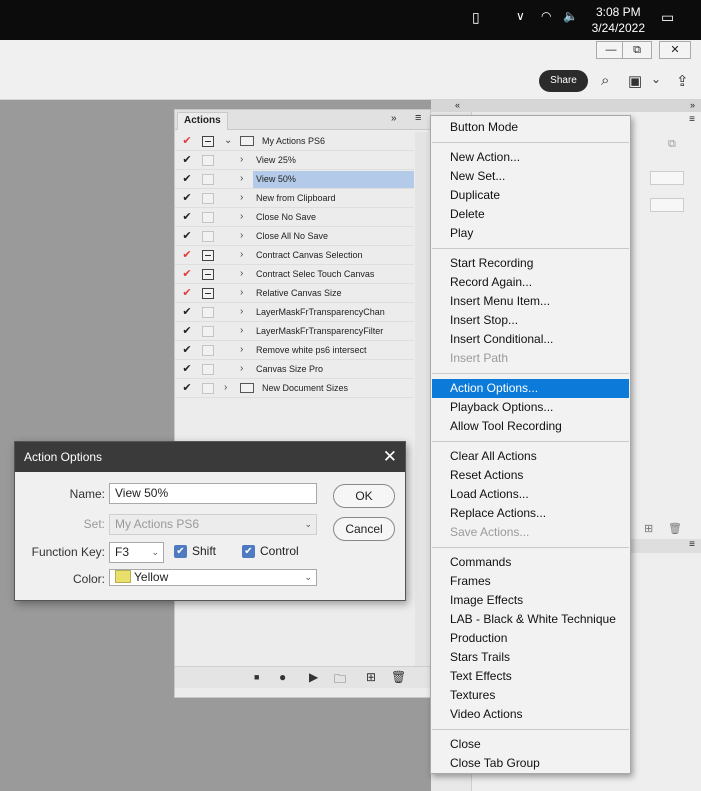  I want to click on menu-item: Allow Tool Recording, so click(530, 426).